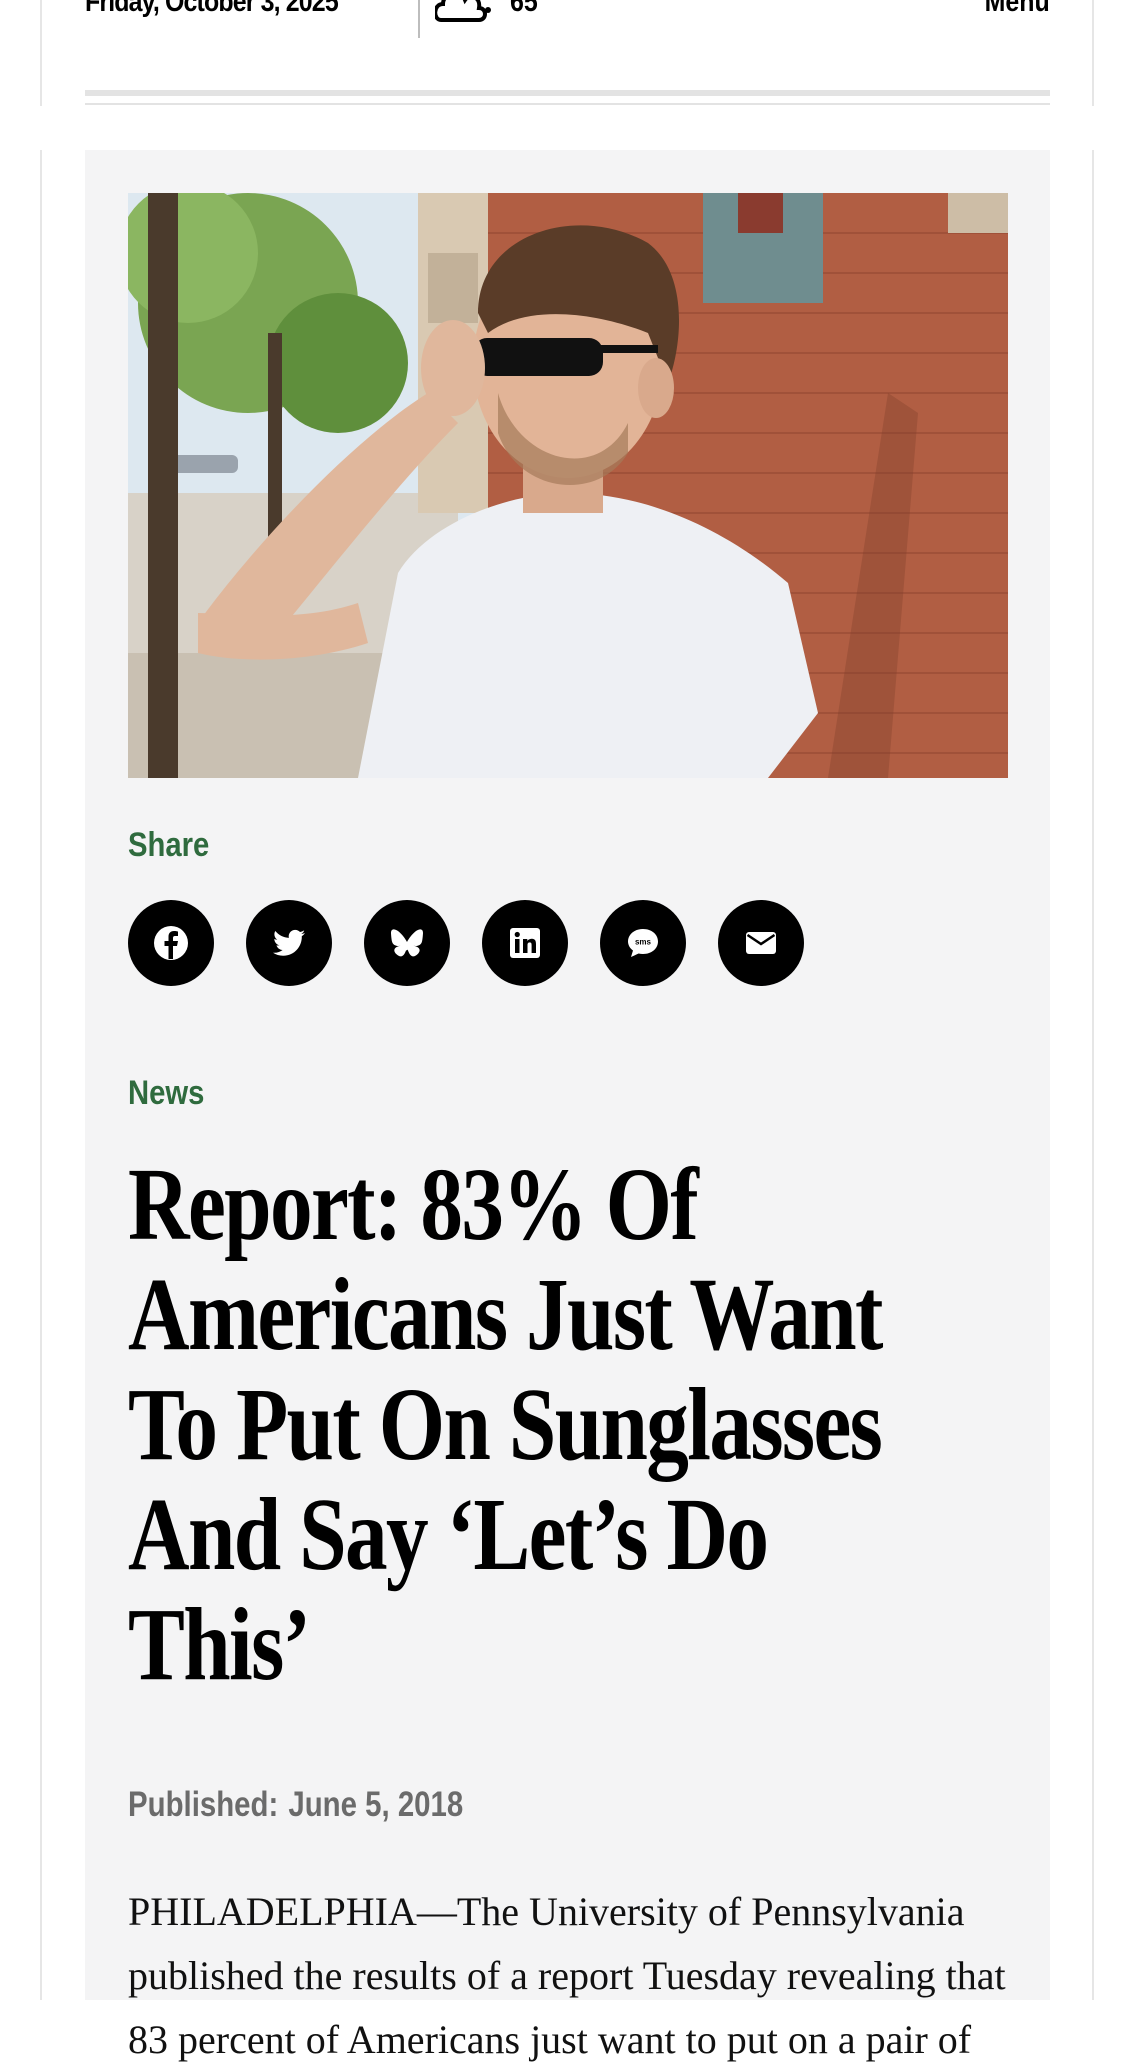 This screenshot has height=2072, width=1140. Describe the element at coordinates (212, 9) in the screenshot. I see `current-date: Friday, October 3, 2025` at that location.